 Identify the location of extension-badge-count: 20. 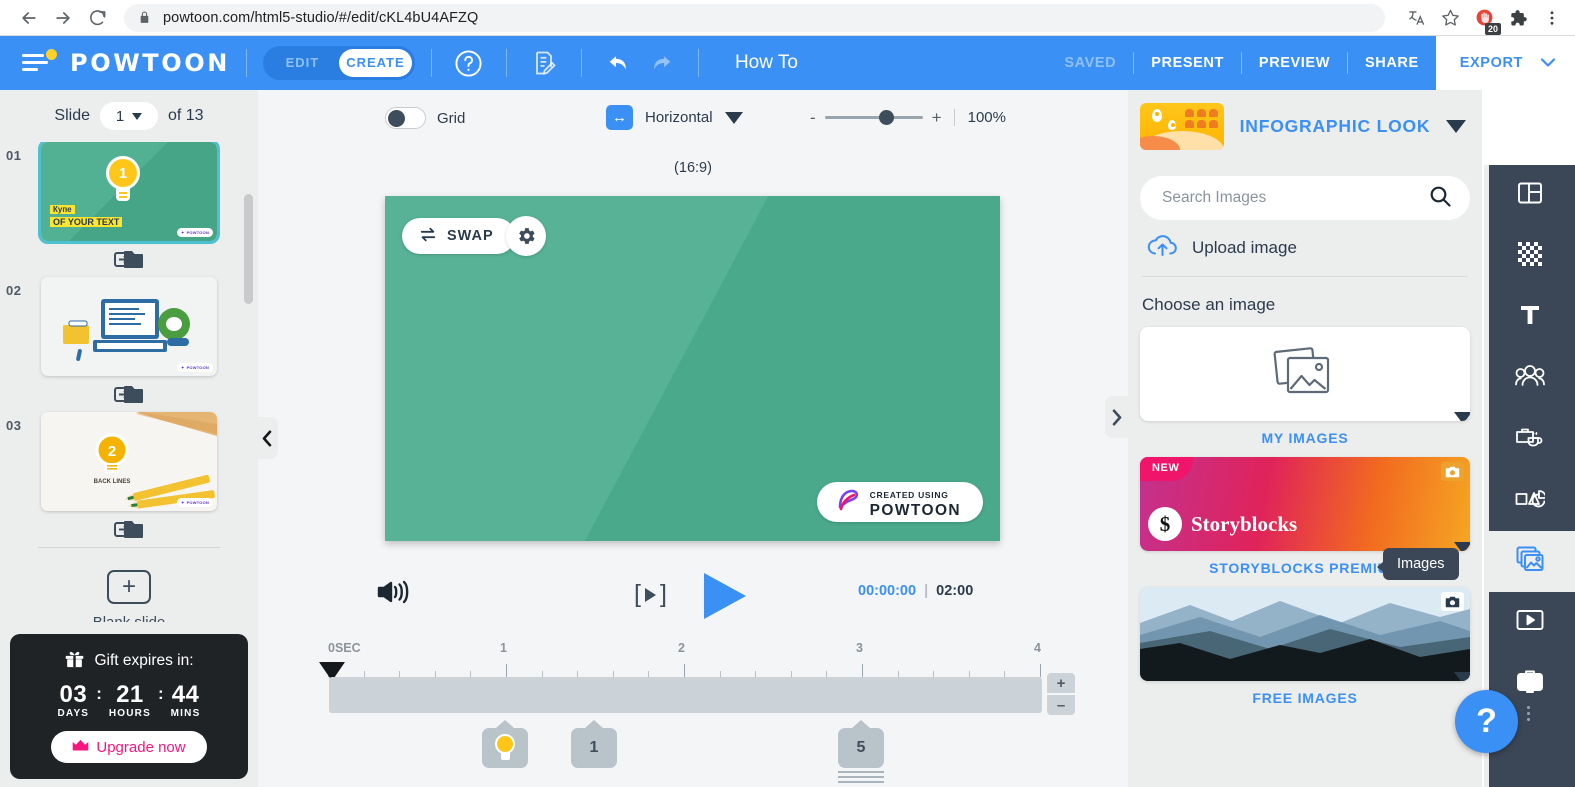
(1492, 28).